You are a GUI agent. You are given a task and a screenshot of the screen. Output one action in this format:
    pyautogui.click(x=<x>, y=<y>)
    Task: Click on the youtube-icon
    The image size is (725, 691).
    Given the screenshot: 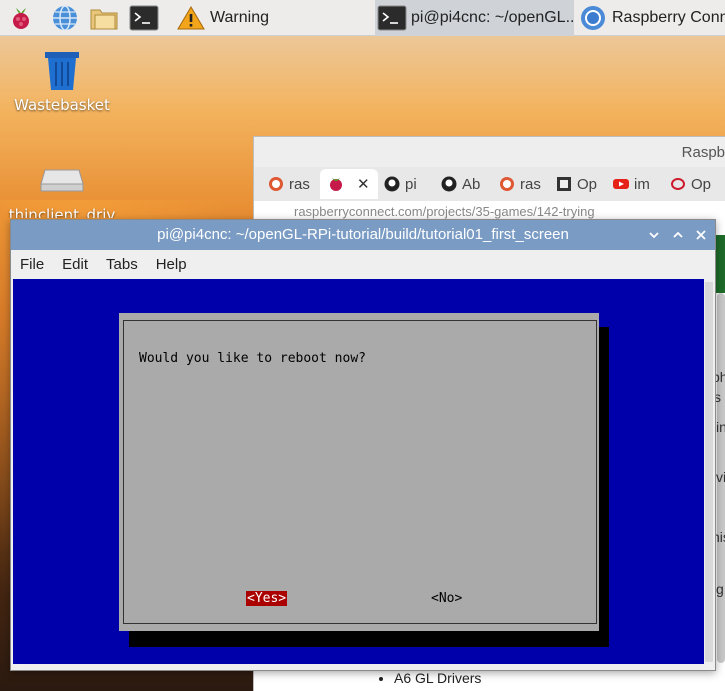 What is the action you would take?
    pyautogui.click(x=621, y=184)
    